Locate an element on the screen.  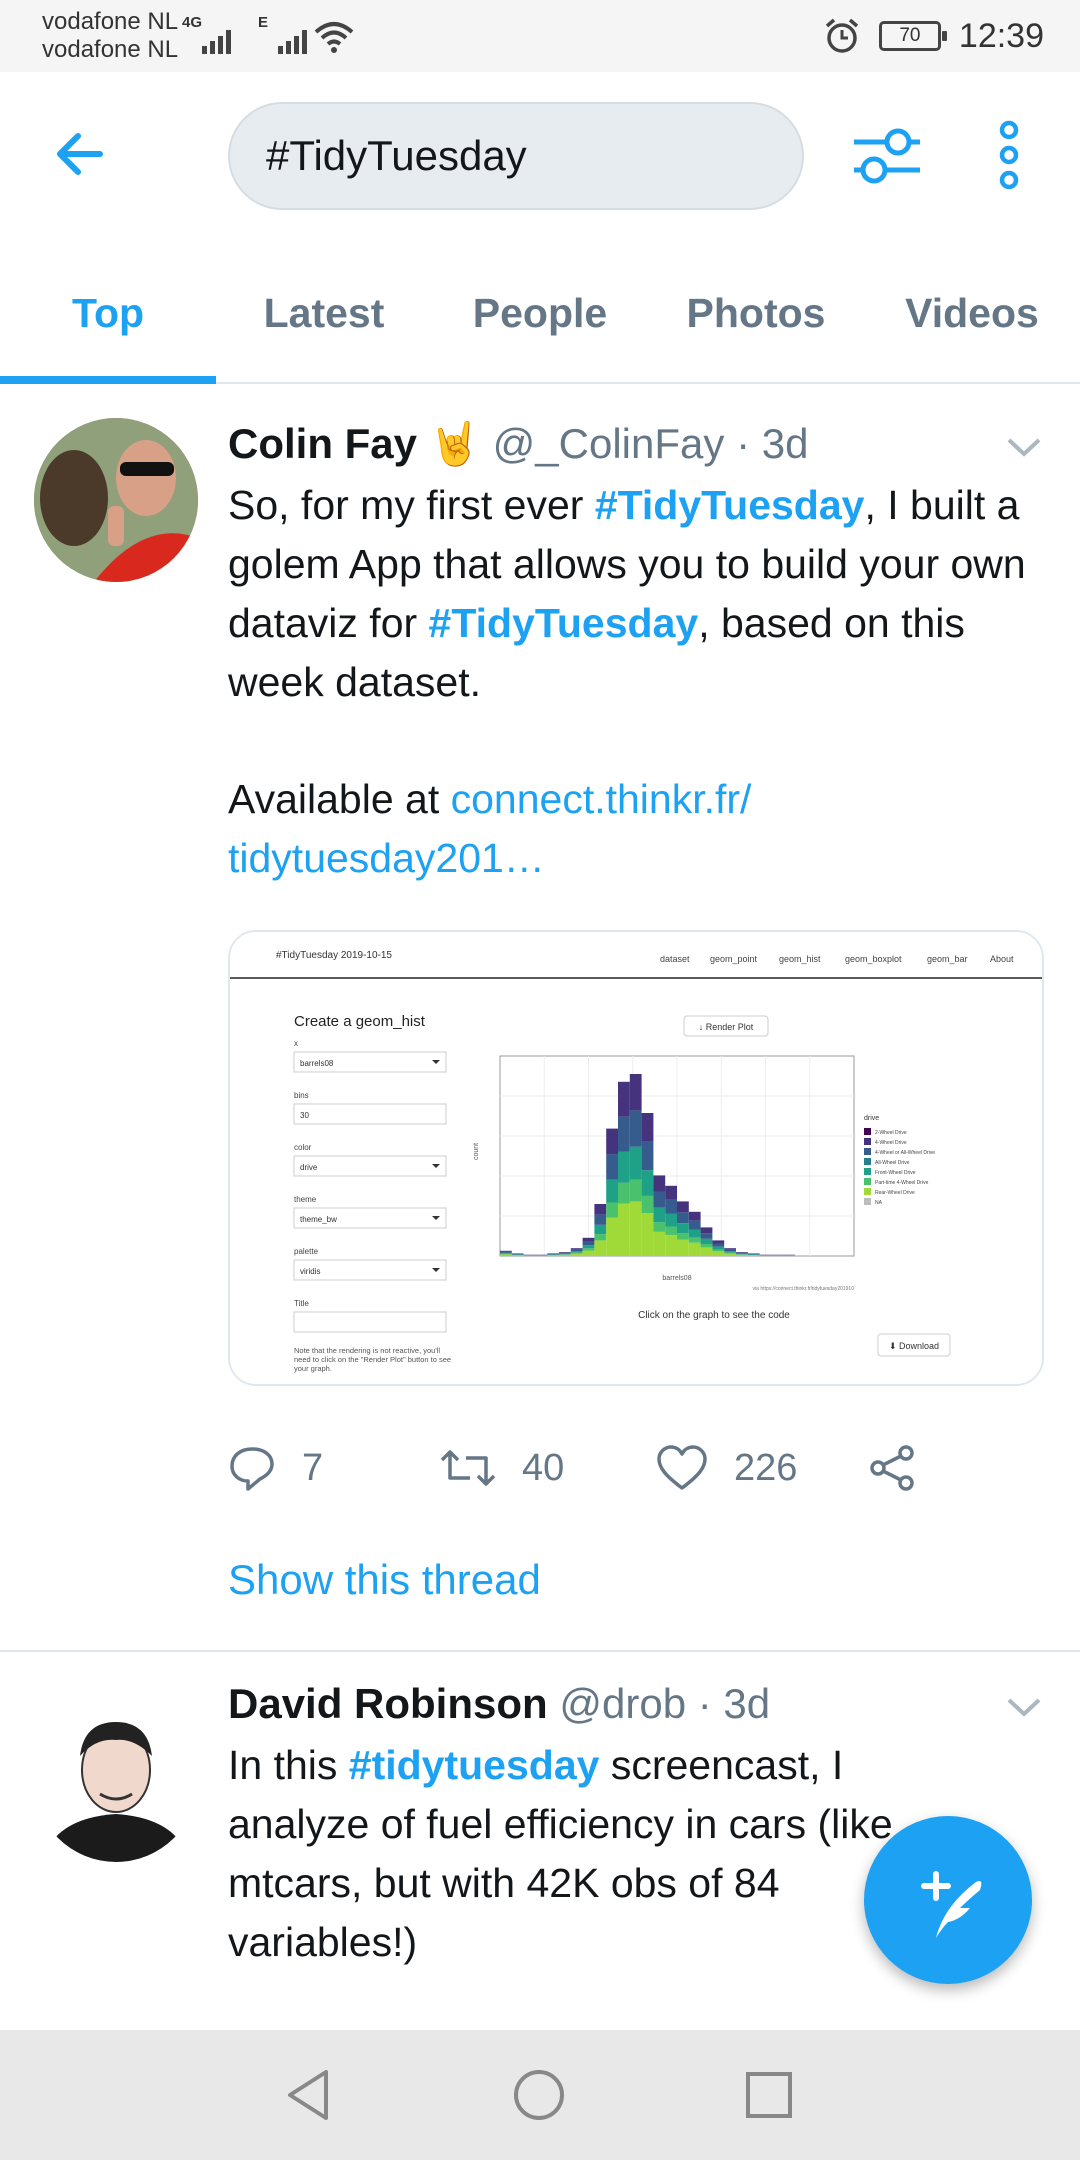
author-handle: @drob is located at coordinates (622, 1703).